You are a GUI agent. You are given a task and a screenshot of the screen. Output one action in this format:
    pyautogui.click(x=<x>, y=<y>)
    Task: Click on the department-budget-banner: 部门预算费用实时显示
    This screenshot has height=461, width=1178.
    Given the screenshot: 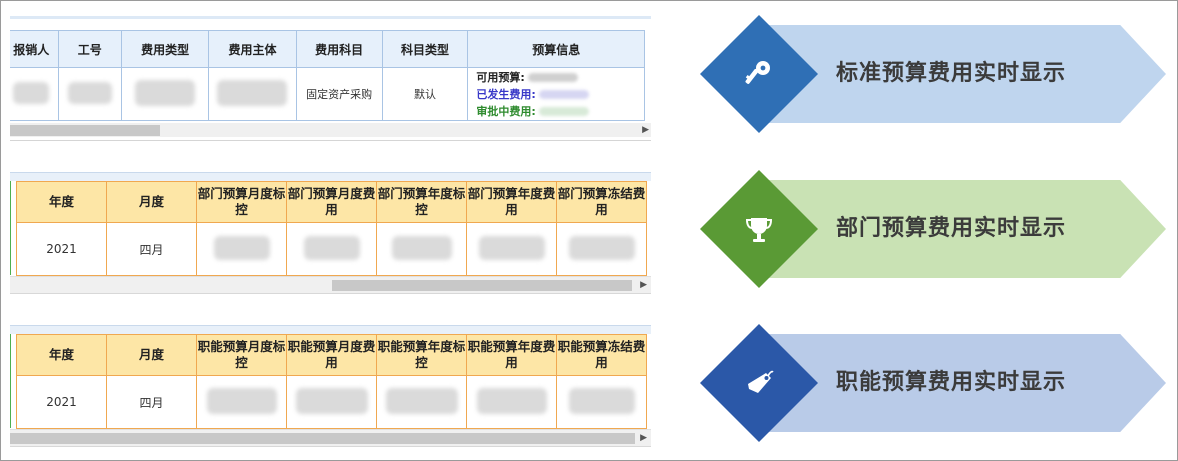 What is the action you would take?
    pyautogui.click(x=933, y=229)
    